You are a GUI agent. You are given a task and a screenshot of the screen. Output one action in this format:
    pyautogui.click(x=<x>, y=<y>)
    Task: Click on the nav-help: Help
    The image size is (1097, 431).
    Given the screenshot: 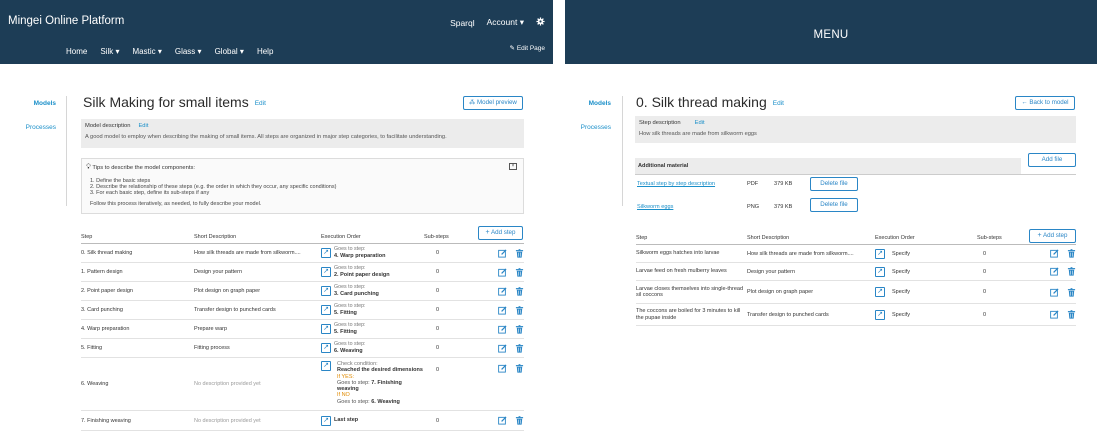 What is the action you would take?
    pyautogui.click(x=265, y=51)
    